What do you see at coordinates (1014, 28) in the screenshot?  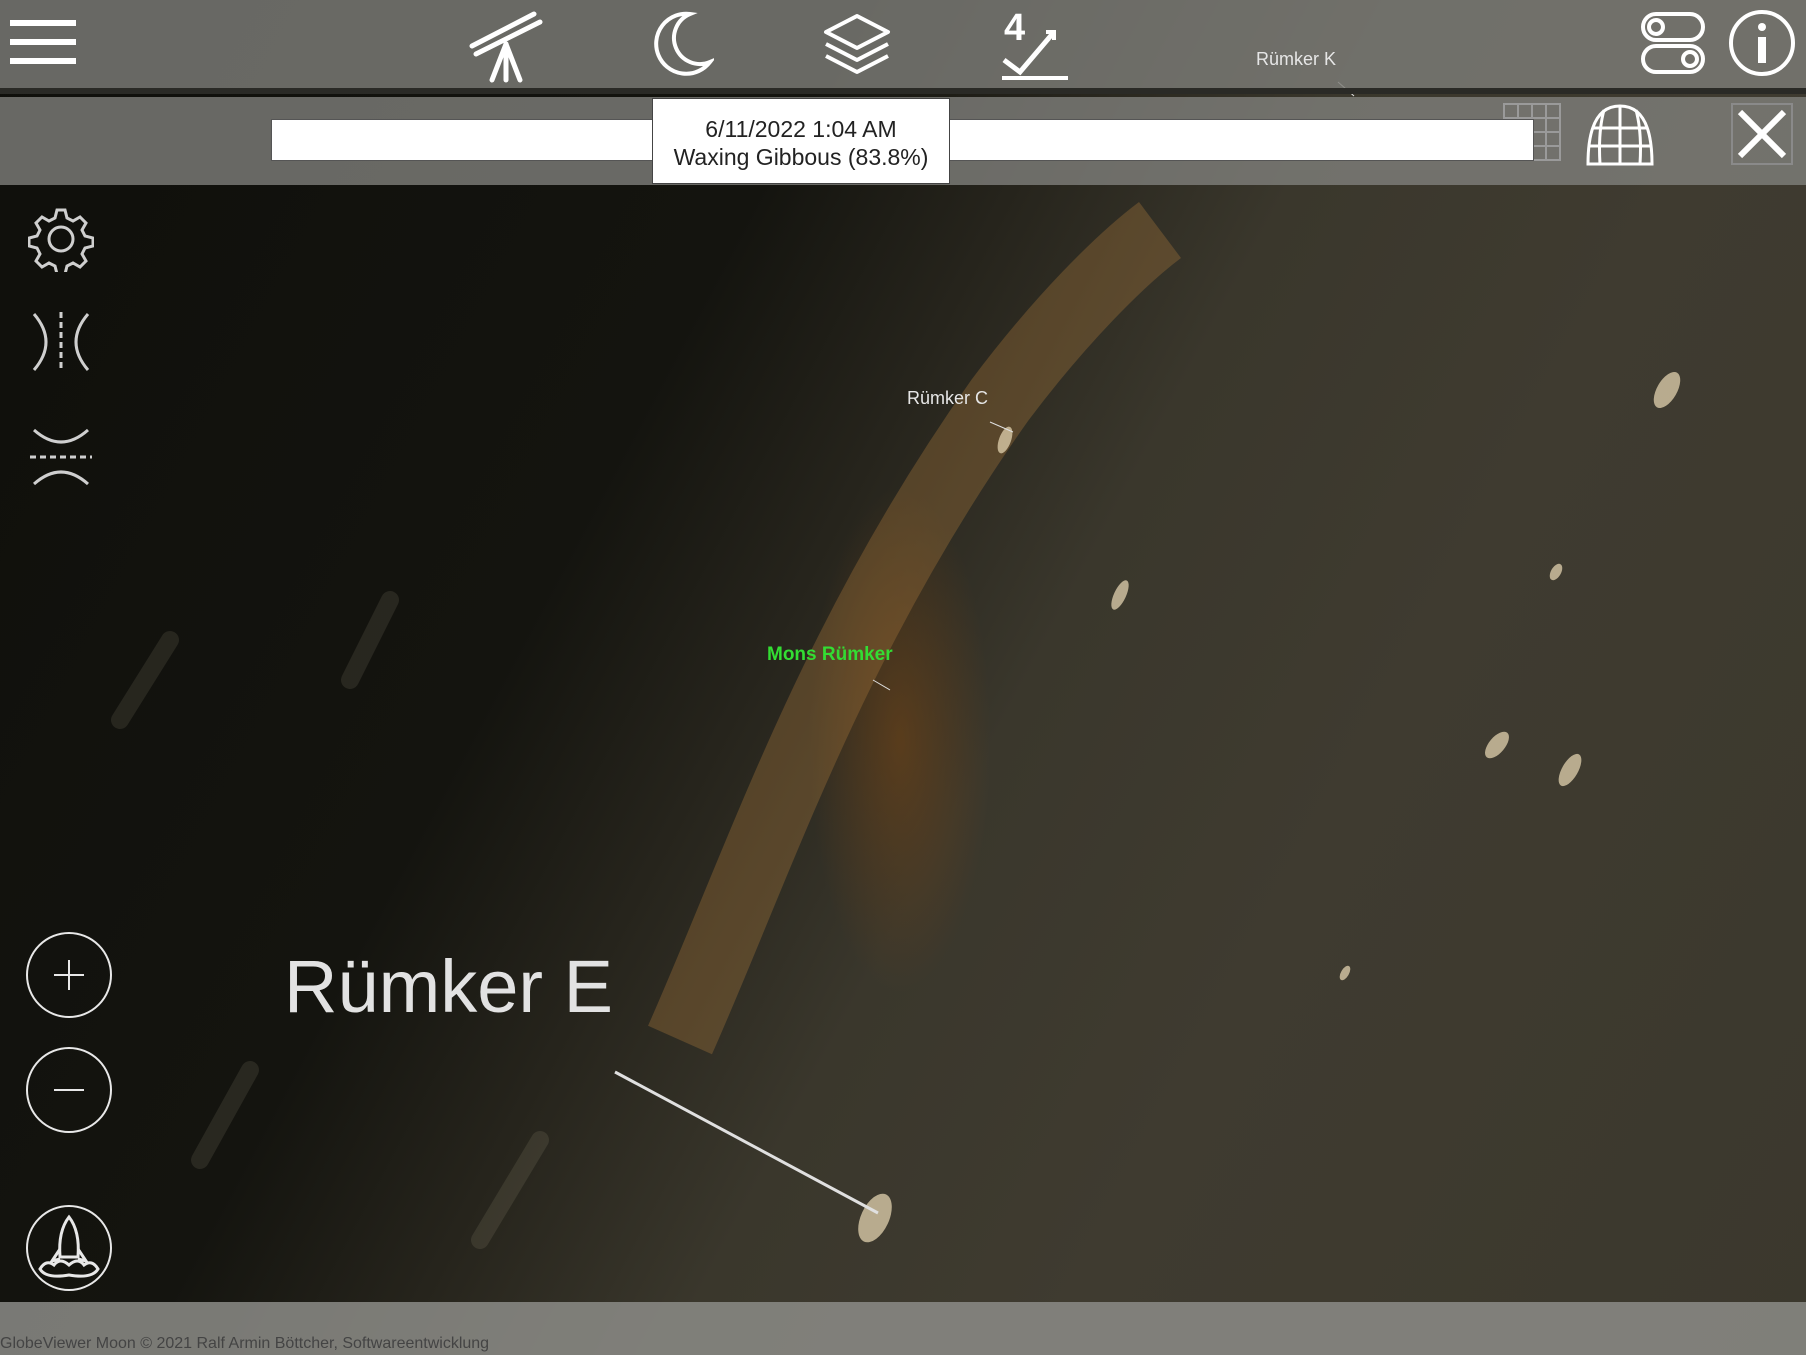 I see `level-badge: 4` at bounding box center [1014, 28].